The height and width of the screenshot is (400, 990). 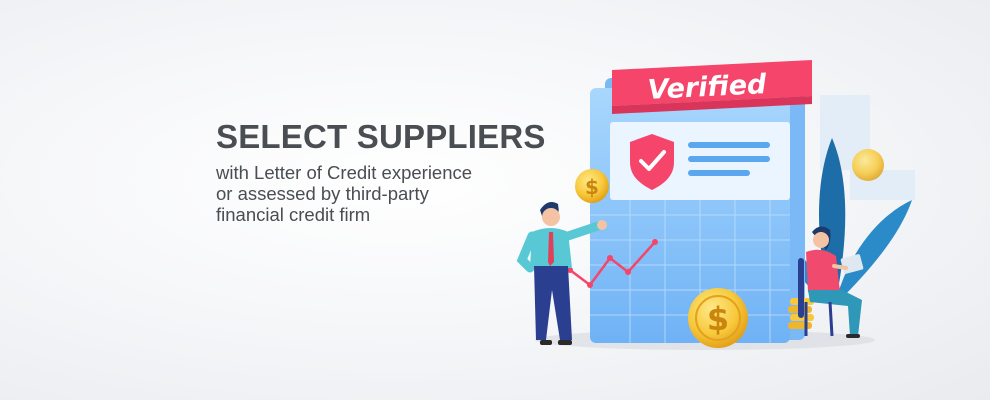 I want to click on subtitle-line-3: financial credit firm, so click(x=293, y=214).